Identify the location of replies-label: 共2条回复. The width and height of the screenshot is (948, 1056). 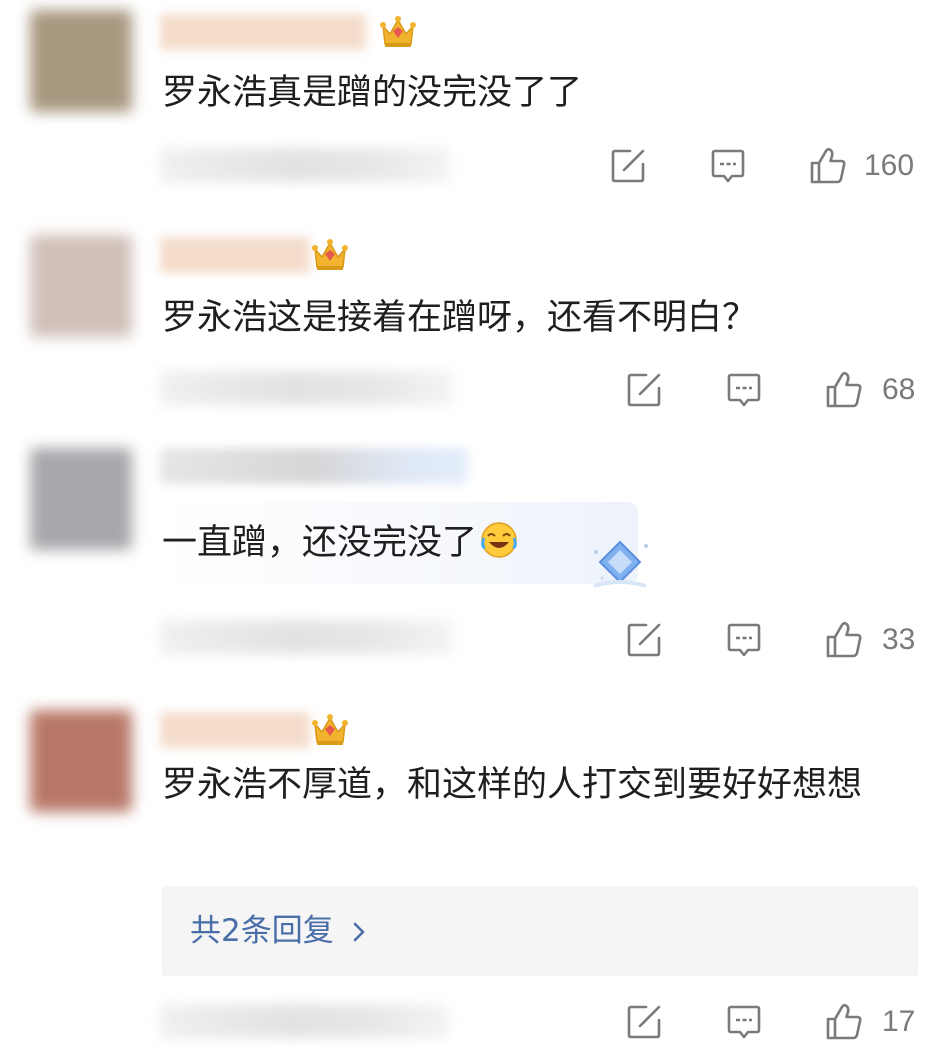
(262, 931).